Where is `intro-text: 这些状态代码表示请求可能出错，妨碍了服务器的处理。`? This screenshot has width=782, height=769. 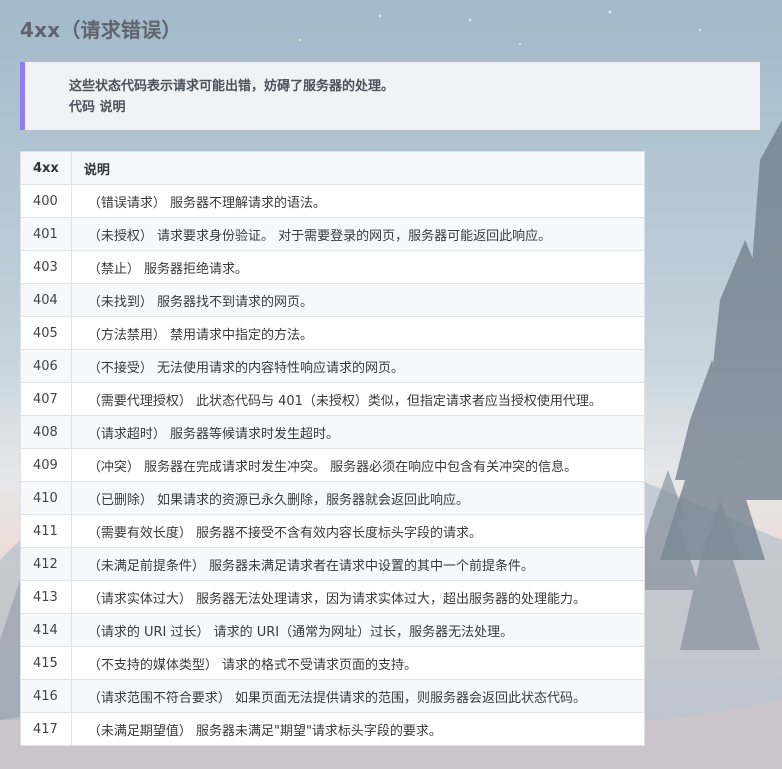 intro-text: 这些状态代码表示请求可能出错，妨碍了服务器的处理。 is located at coordinates (232, 86).